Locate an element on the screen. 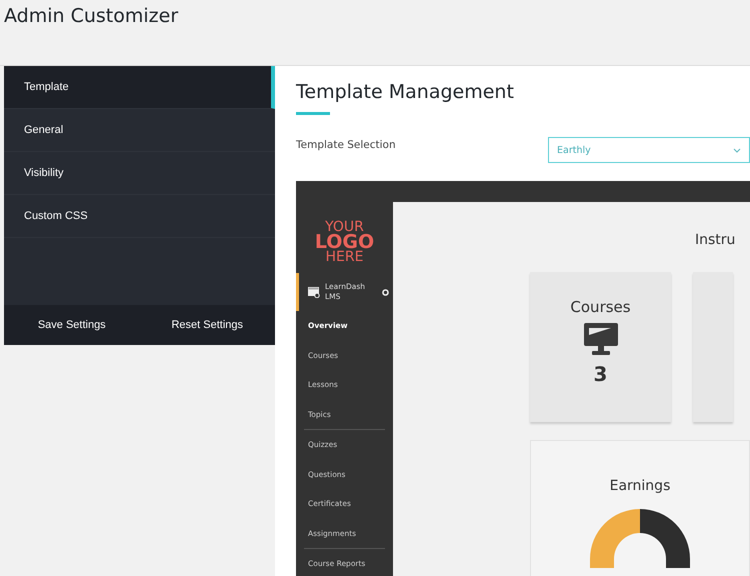 The image size is (750, 576). radio-icon is located at coordinates (385, 292).